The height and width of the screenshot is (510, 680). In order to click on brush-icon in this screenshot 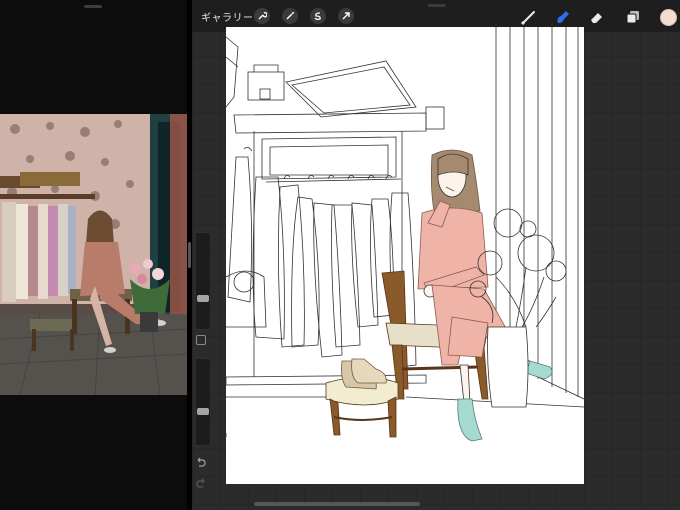, I will do `click(529, 17)`.